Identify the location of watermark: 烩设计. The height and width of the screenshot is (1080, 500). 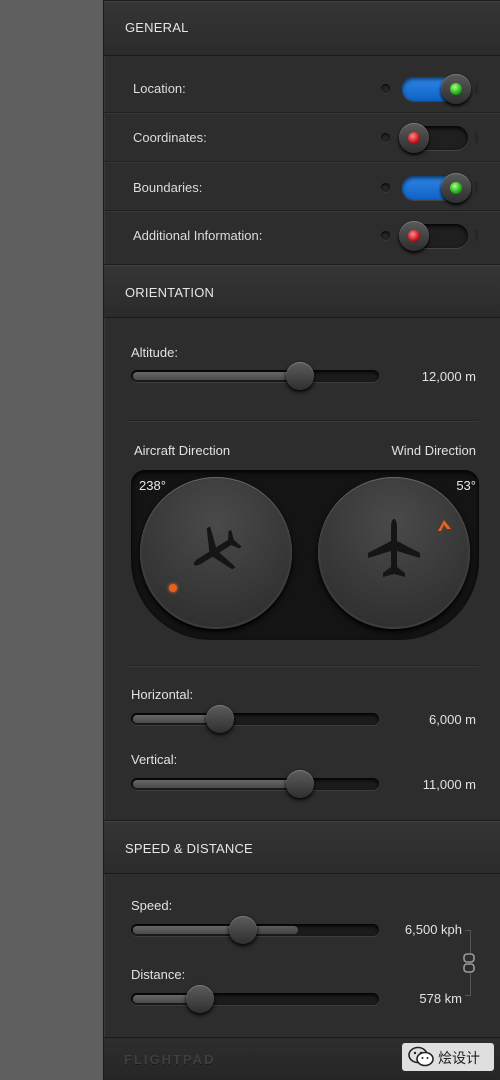
(448, 1057).